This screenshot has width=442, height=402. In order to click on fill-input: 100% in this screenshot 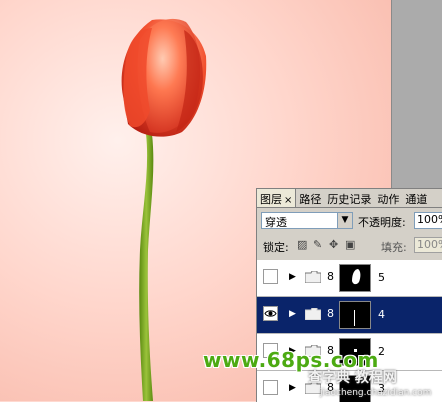, I will do `click(428, 245)`.